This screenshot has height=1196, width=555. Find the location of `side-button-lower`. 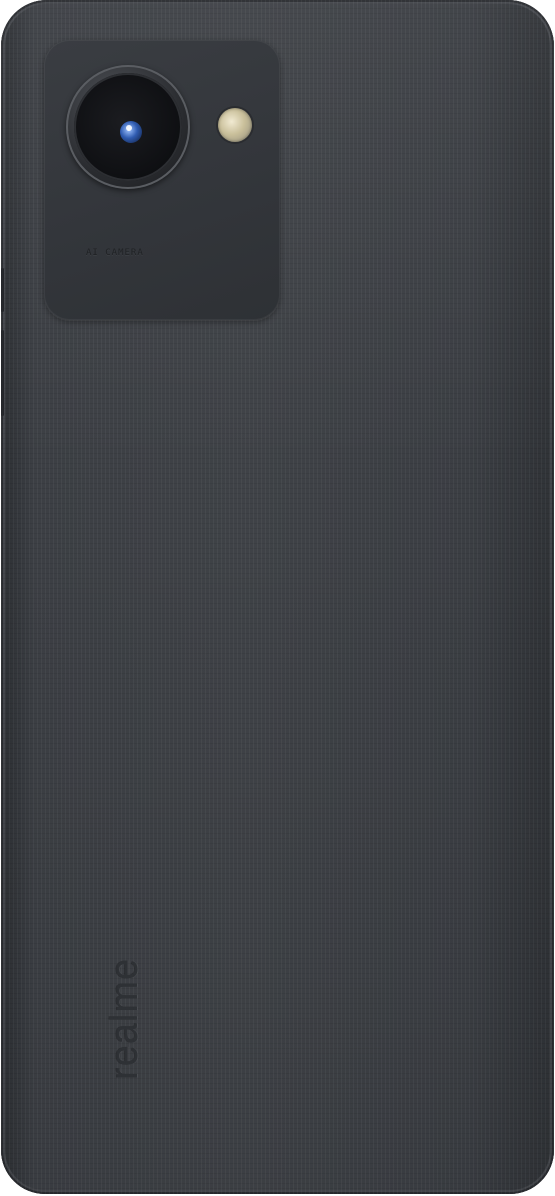

side-button-lower is located at coordinates (2, 373).